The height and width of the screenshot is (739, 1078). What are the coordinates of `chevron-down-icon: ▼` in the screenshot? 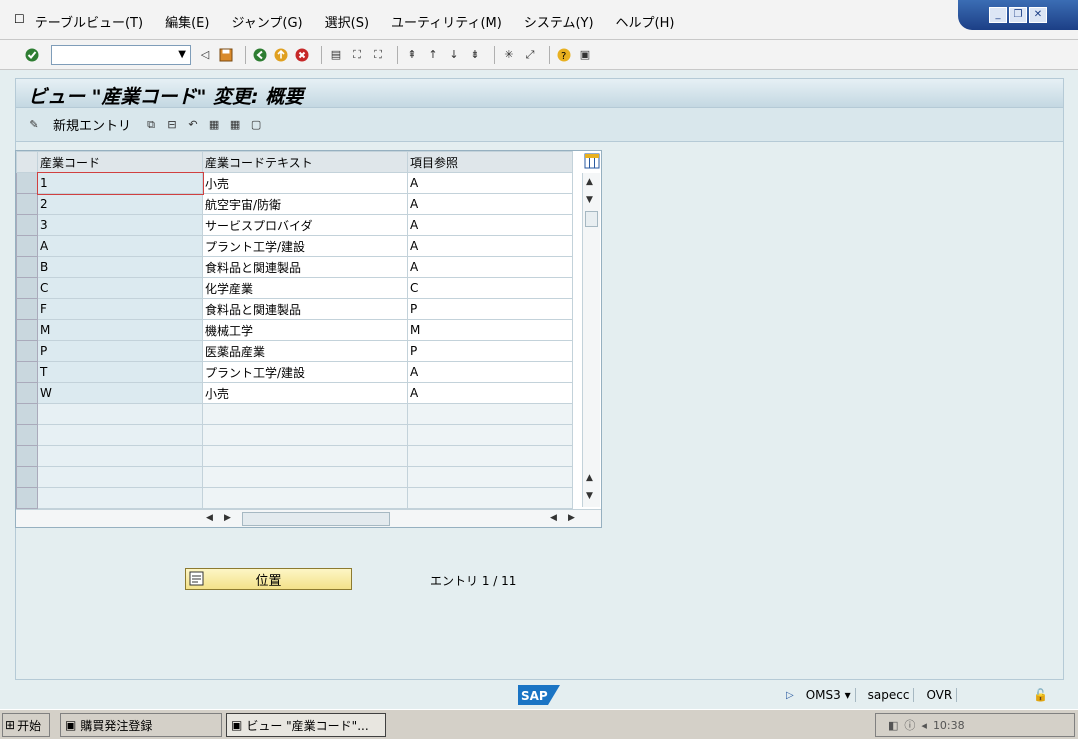 It's located at (182, 54).